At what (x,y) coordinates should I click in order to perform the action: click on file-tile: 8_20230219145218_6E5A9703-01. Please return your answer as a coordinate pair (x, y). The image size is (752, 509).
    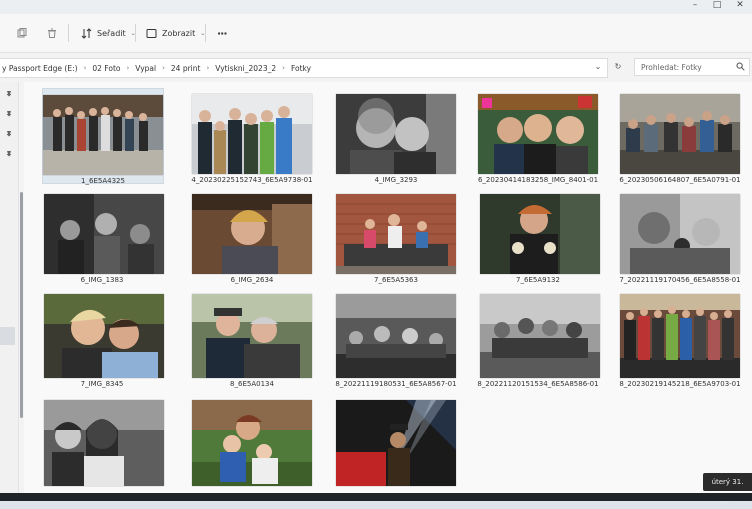
    Looking at the image, I should click on (680, 338).